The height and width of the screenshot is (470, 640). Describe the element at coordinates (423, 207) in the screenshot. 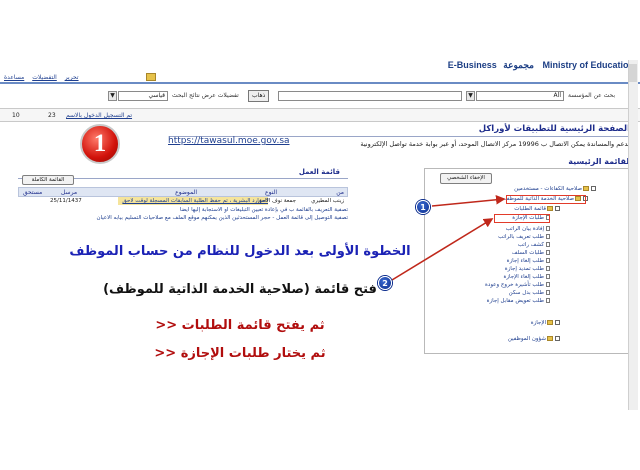

I see `step-marker-1: 1` at that location.